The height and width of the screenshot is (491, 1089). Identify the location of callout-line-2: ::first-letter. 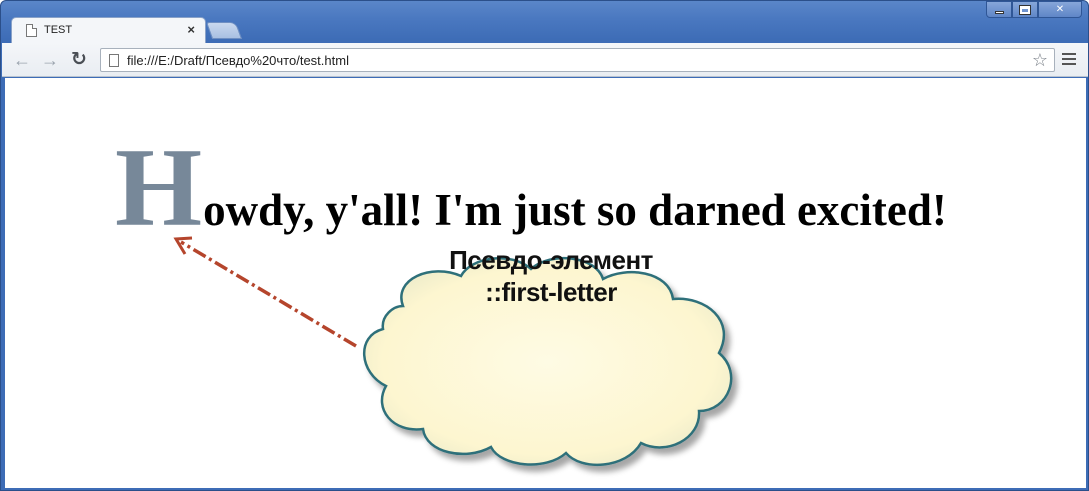
(551, 291).